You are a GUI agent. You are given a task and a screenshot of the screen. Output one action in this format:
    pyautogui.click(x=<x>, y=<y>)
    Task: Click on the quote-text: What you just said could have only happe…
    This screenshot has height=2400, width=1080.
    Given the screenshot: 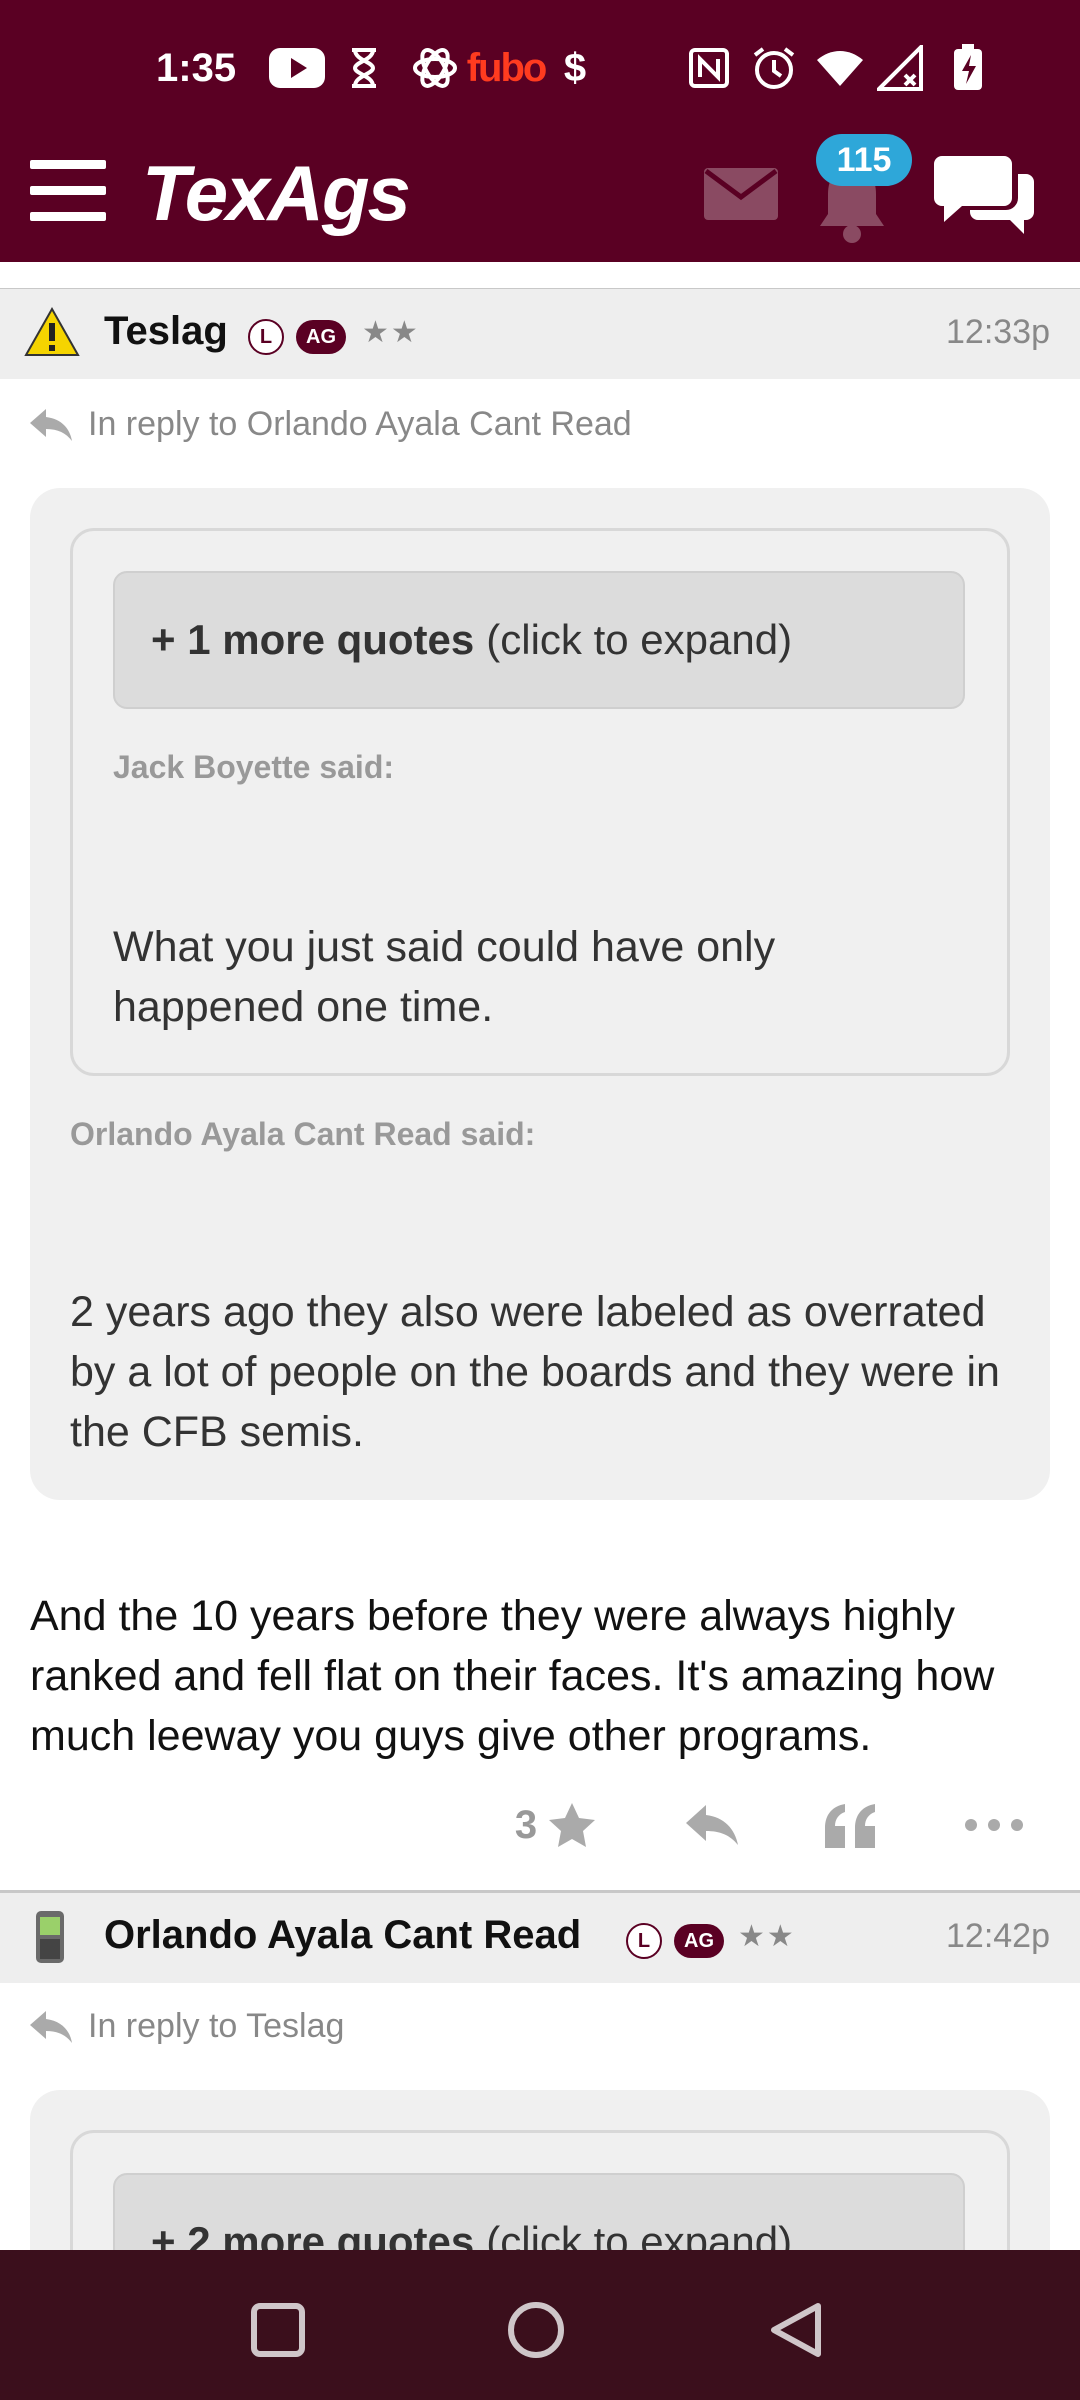 What is the action you would take?
    pyautogui.click(x=444, y=977)
    